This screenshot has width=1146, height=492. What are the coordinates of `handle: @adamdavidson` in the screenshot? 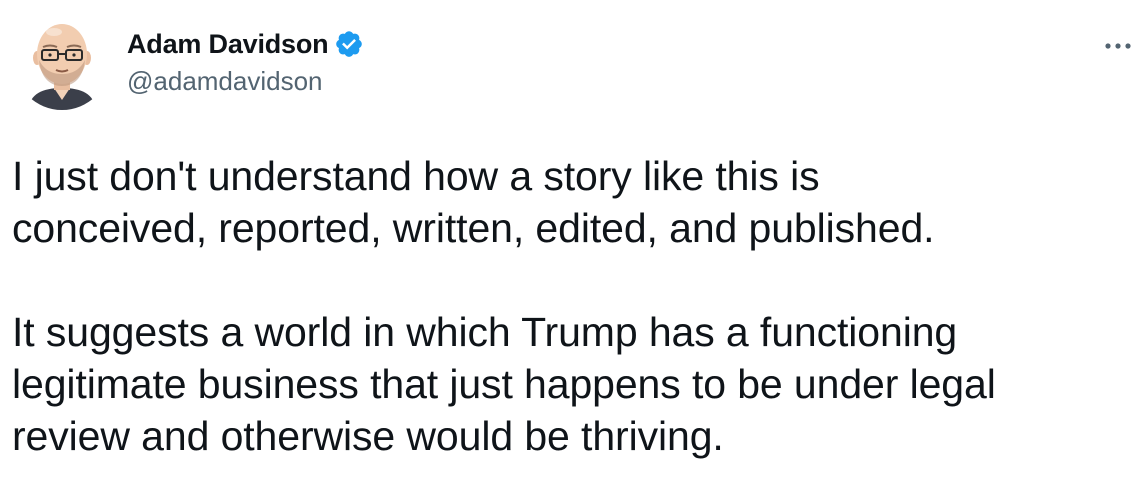 It's located at (245, 81).